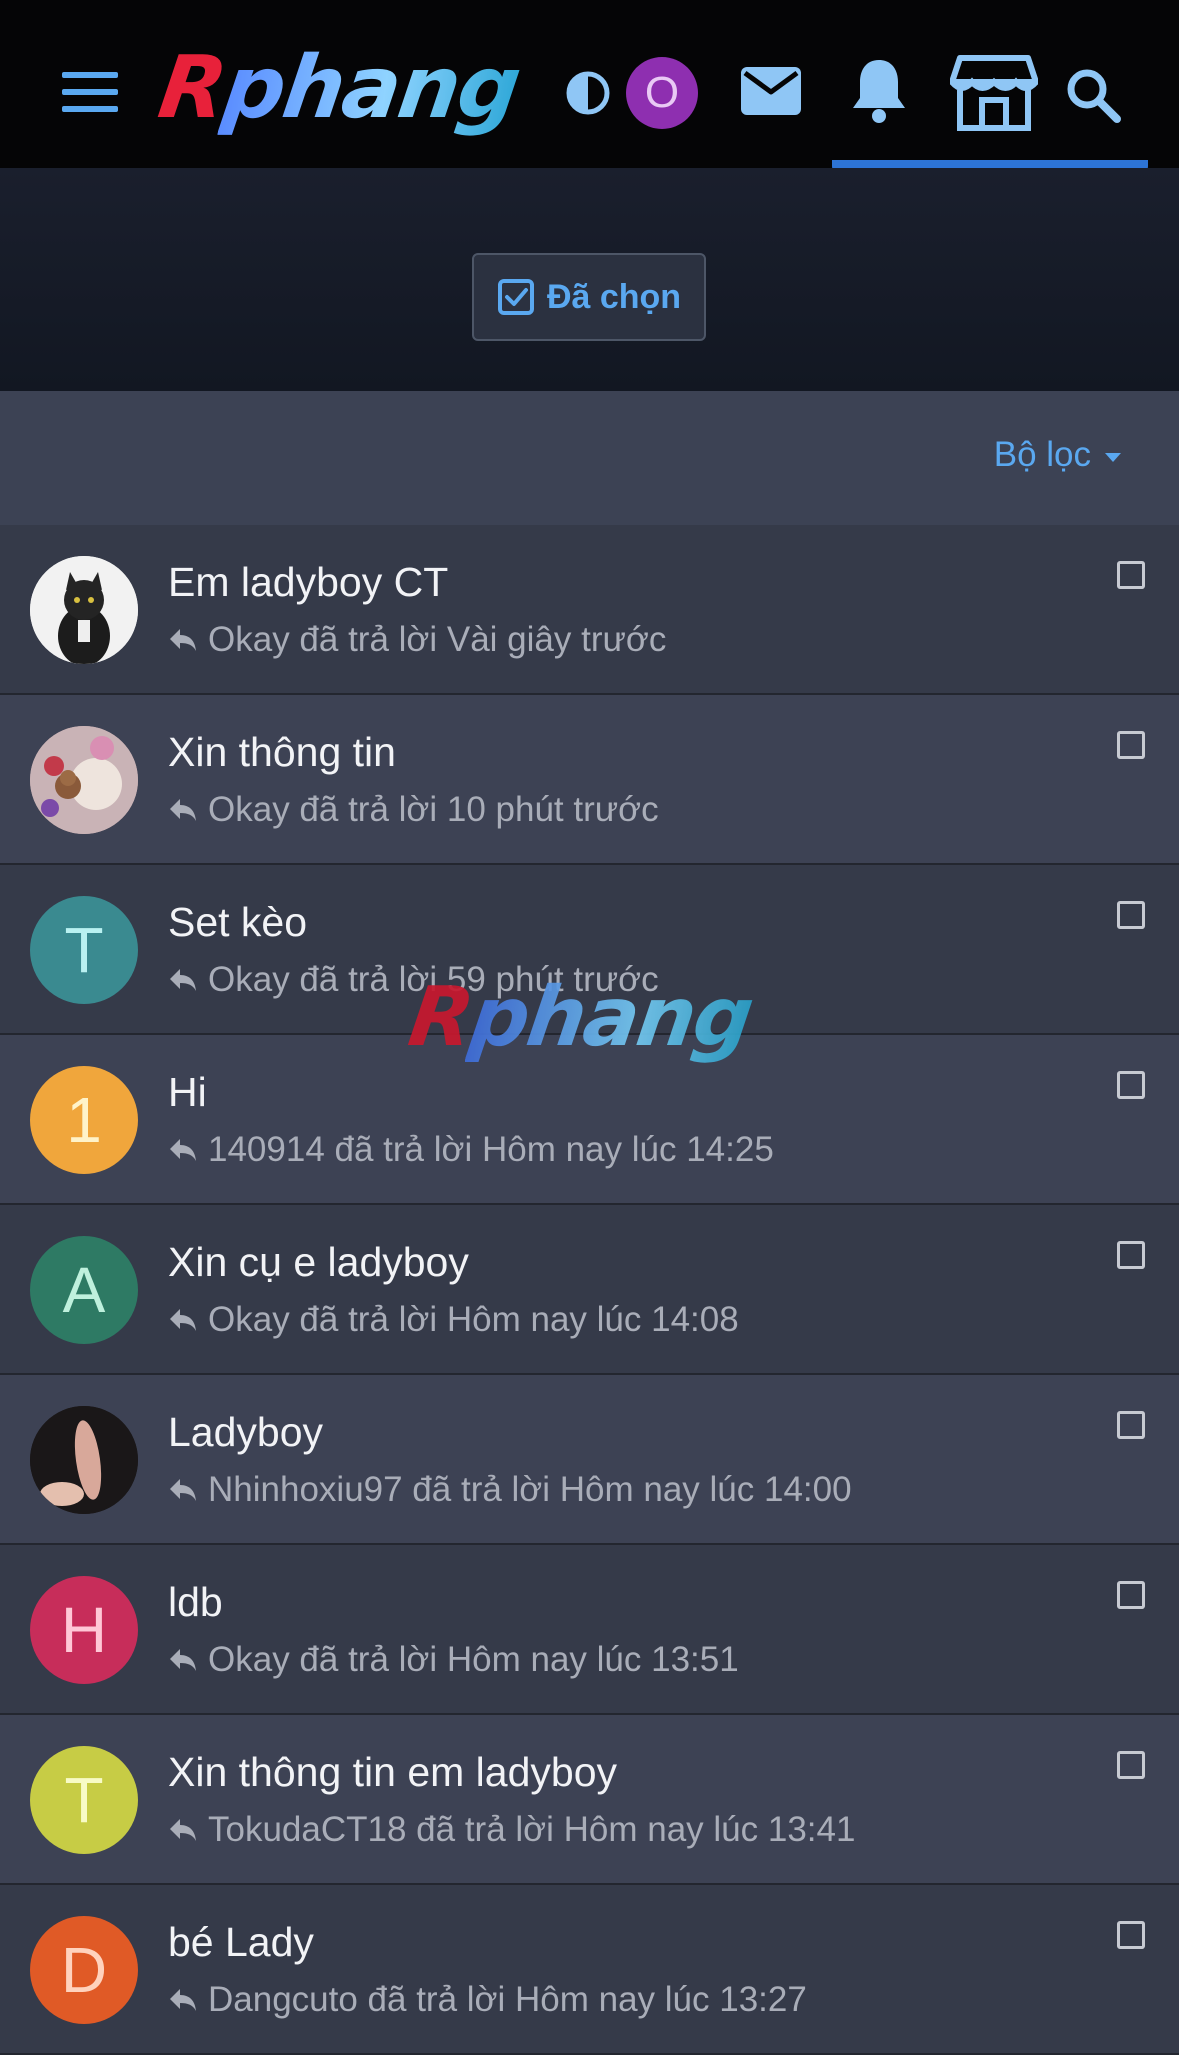 Image resolution: width=1179 pixels, height=2055 pixels. I want to click on conversation-meta-text: Okay đã trả lời Vài giây trước, so click(437, 639).